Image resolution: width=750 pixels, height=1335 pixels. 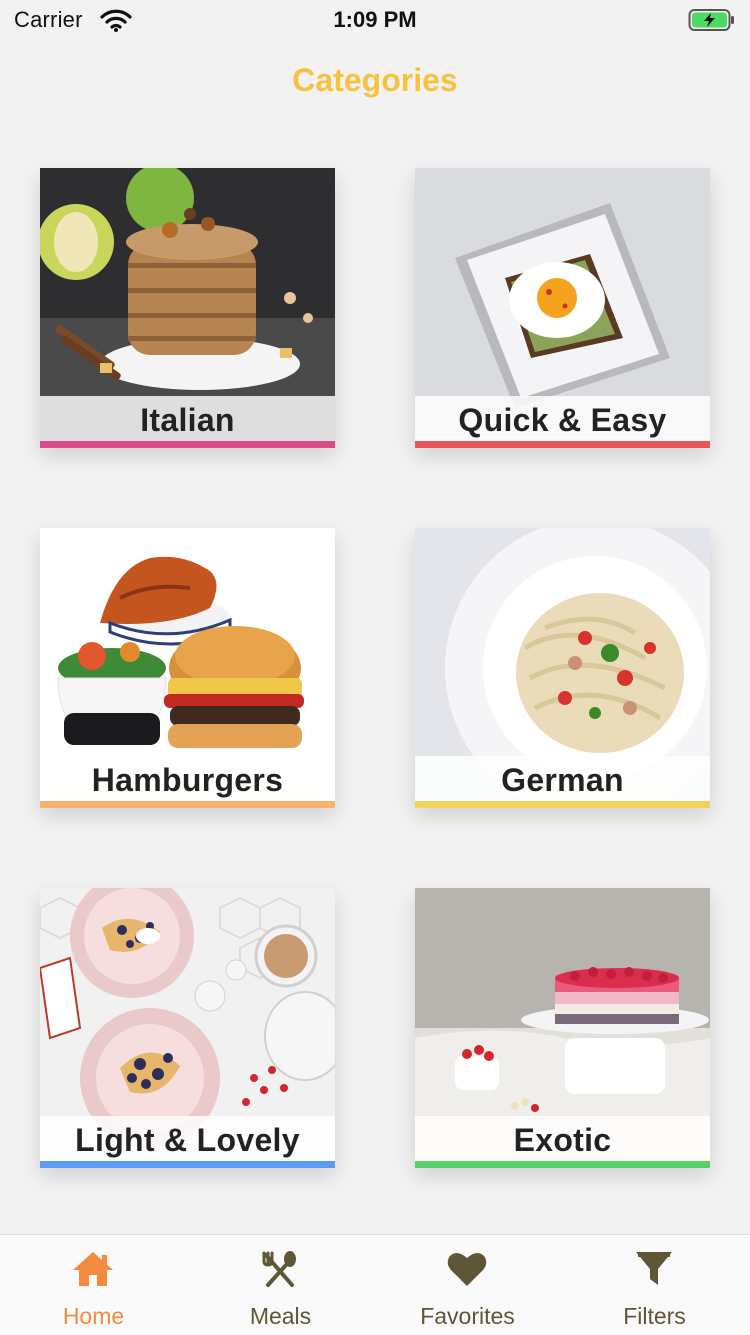 I want to click on category-card-hamburgers: Hamburgers, so click(x=187, y=668).